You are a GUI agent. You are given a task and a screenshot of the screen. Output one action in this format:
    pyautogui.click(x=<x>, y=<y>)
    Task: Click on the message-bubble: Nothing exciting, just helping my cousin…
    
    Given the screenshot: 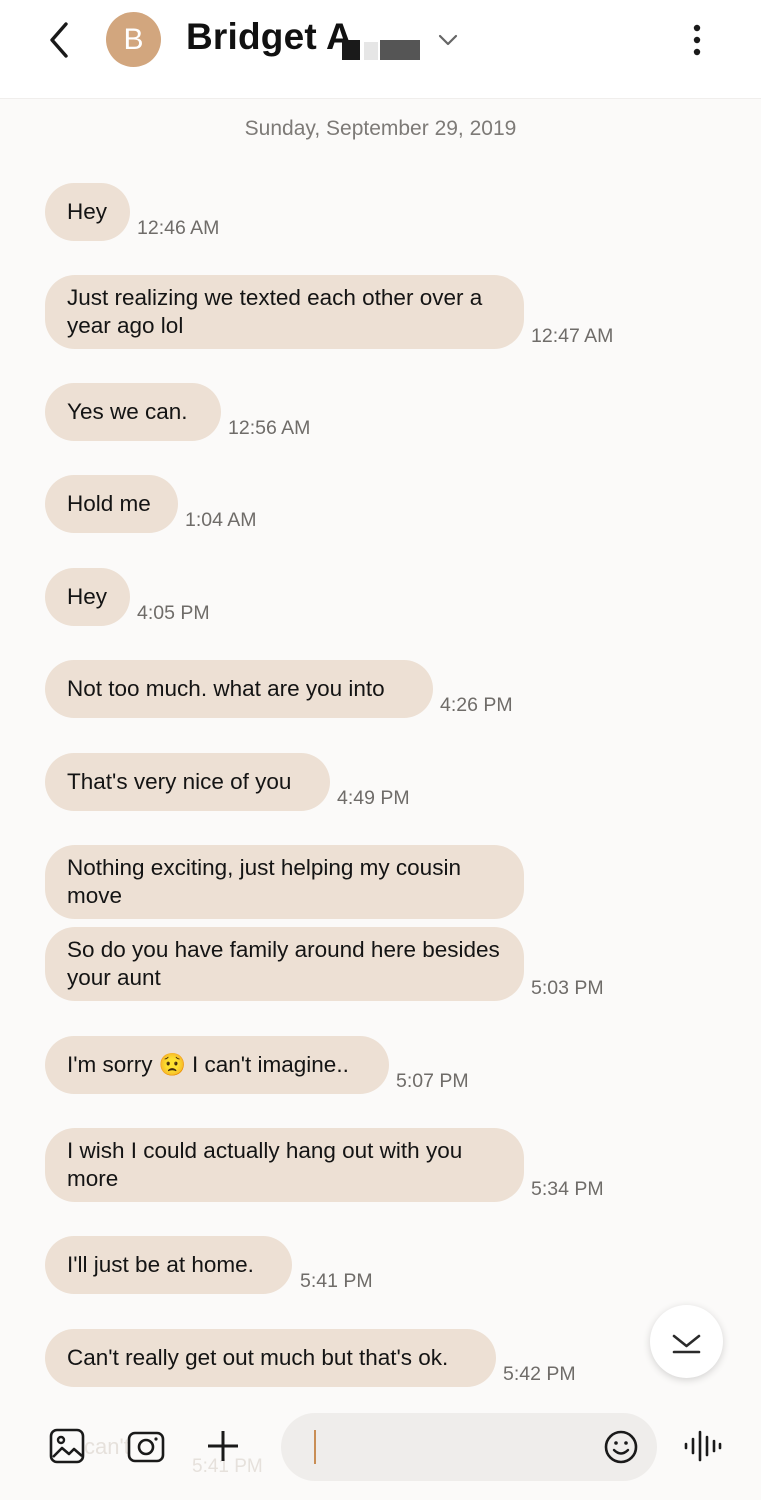 What is the action you would take?
    pyautogui.click(x=284, y=882)
    